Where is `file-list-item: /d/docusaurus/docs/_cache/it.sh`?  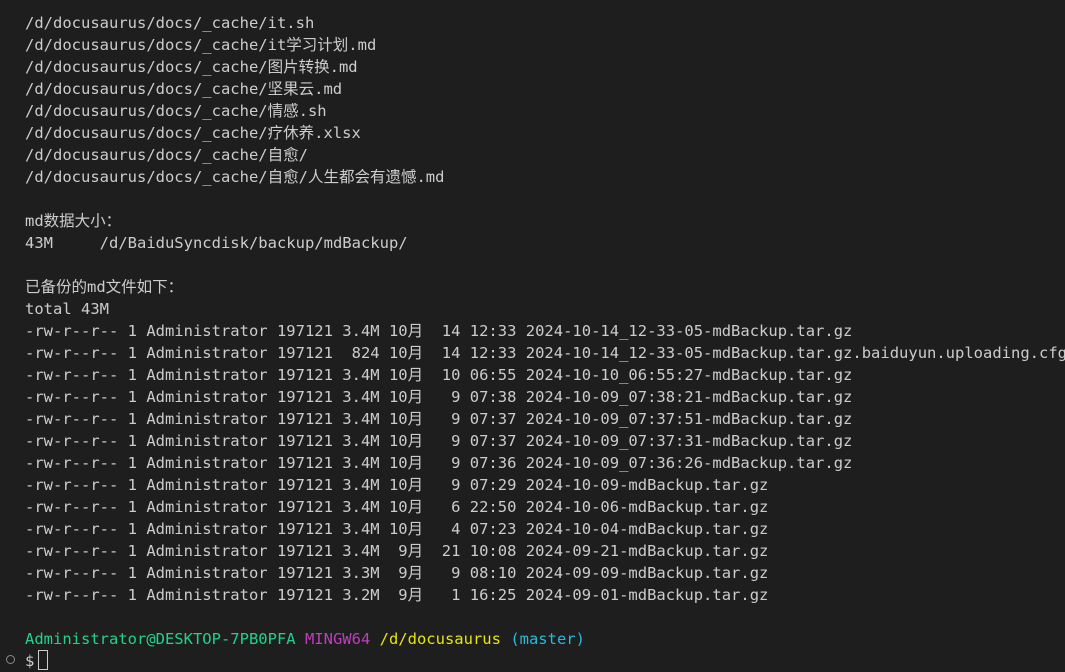 file-list-item: /d/docusaurus/docs/_cache/it.sh is located at coordinates (170, 23).